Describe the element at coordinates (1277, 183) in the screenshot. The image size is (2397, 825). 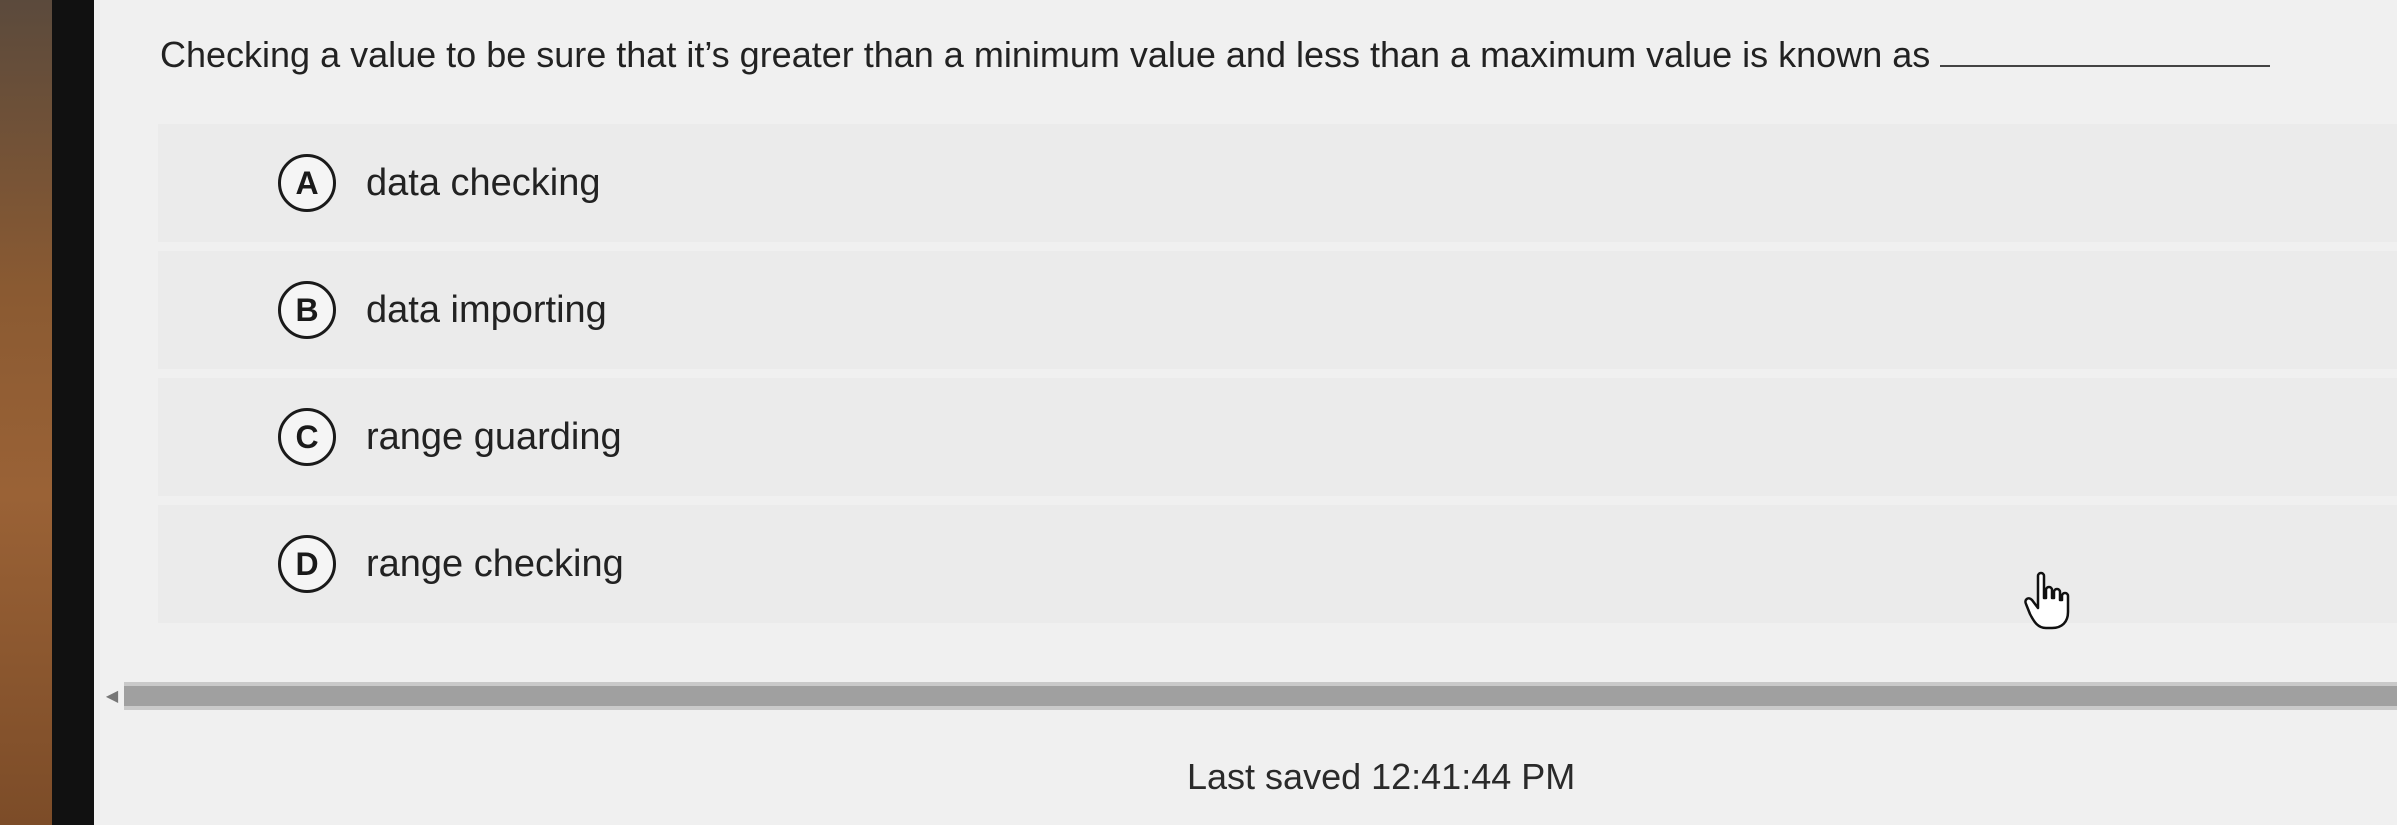
I see `option-a: A data checking` at that location.